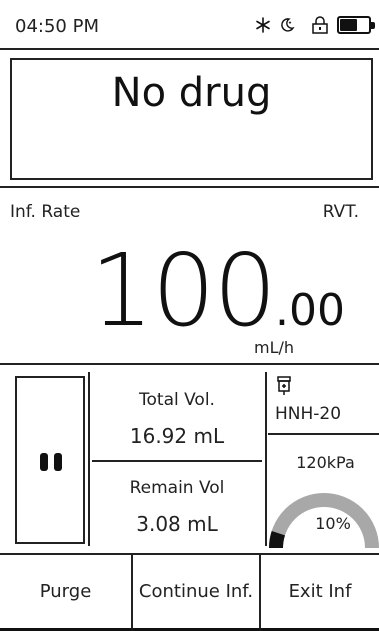 This screenshot has height=631, width=379. I want to click on rate-unit: mL/h, so click(274, 347).